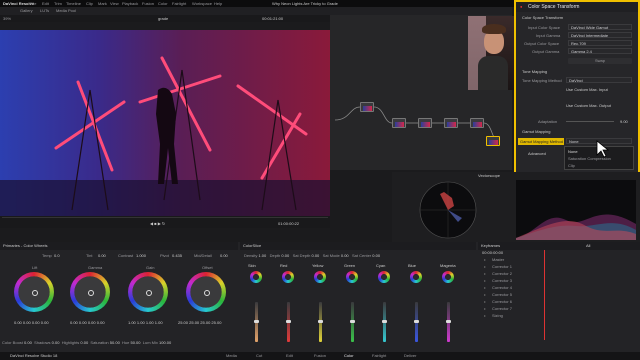  I want to click on menu-playback: Playback, so click(130, 4).